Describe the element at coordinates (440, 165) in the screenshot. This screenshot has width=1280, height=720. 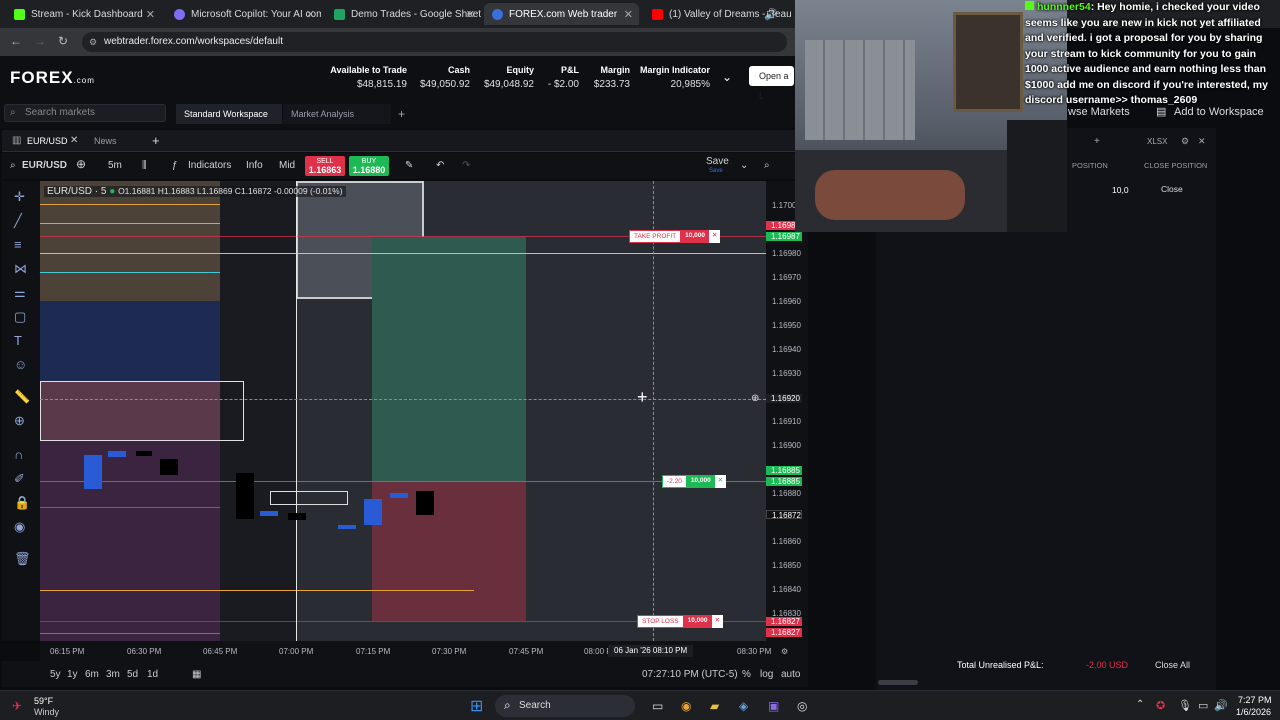
I see `undo-icon: ↶` at that location.